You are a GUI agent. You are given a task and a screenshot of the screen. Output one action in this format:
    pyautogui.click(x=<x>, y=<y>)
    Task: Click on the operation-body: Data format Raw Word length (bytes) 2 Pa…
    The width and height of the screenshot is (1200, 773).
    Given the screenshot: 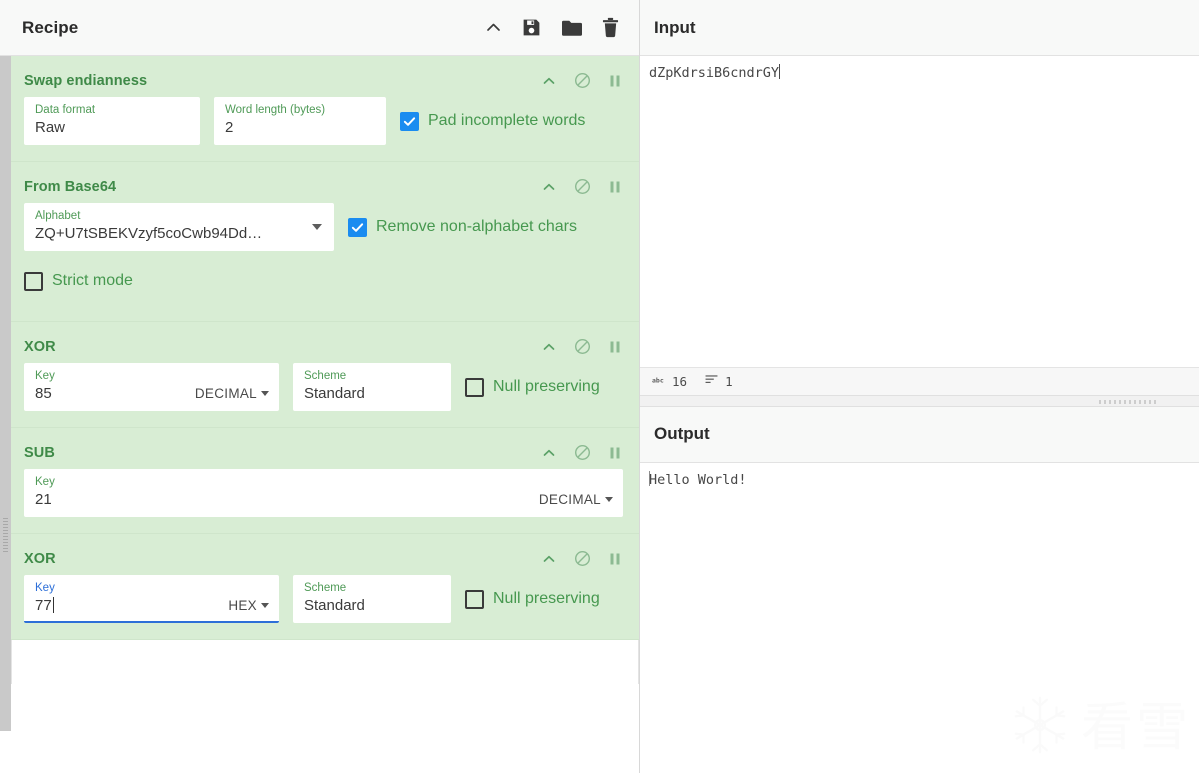 What is the action you would take?
    pyautogui.click(x=325, y=121)
    